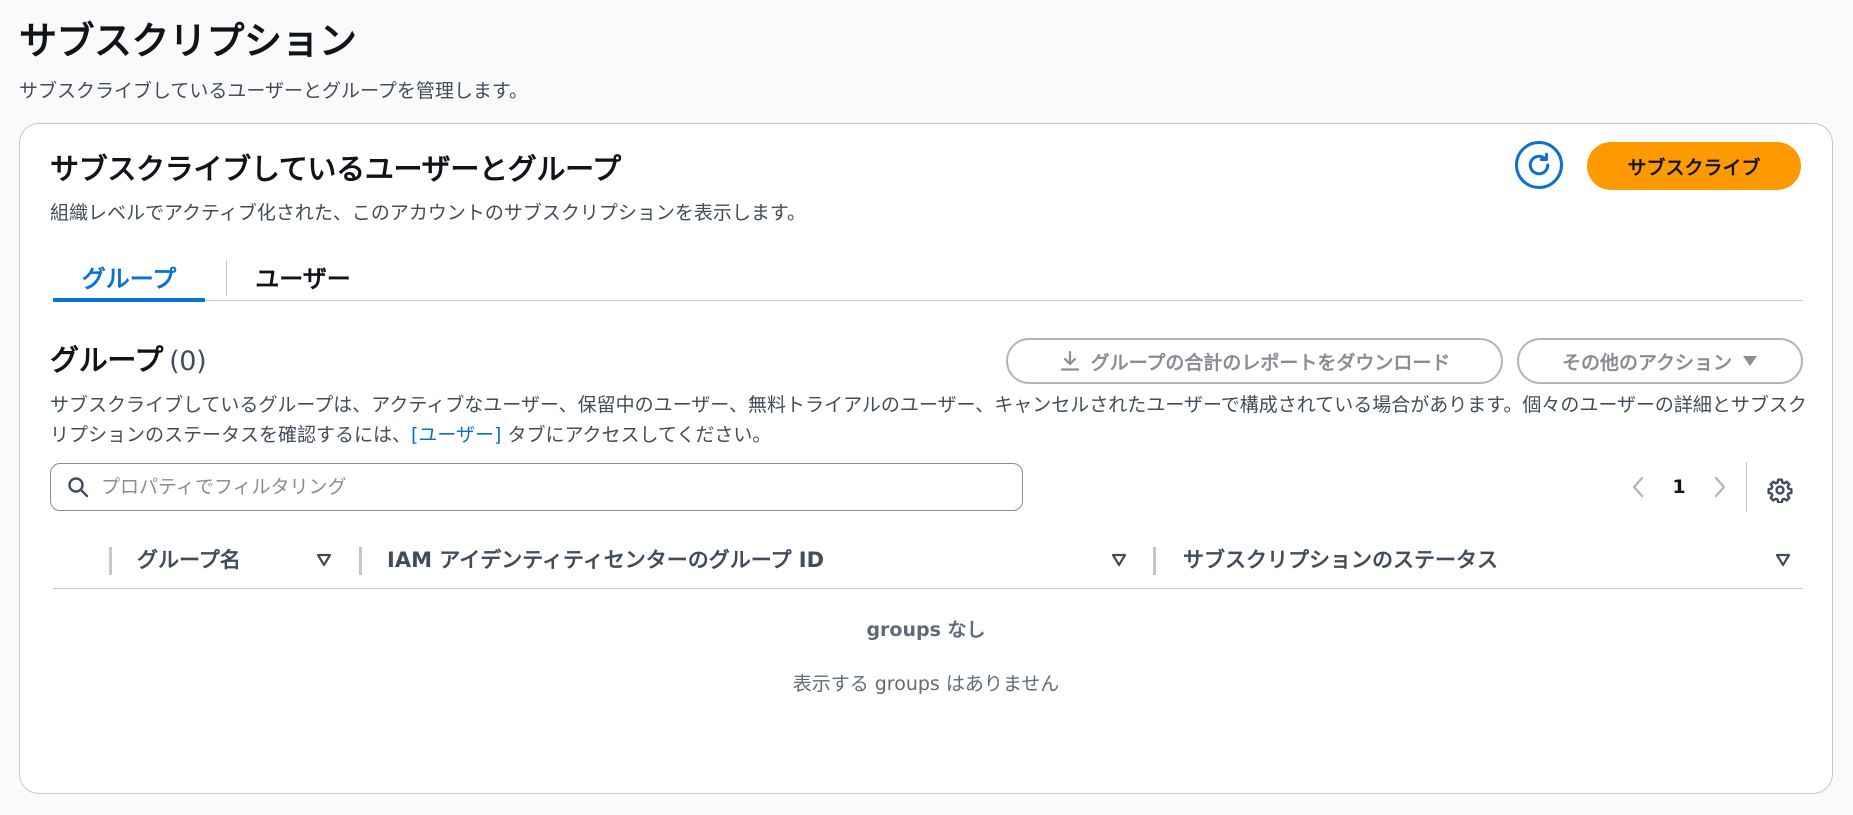  I want to click on section-desc-part2: タブにアクセスしてください。, so click(636, 435).